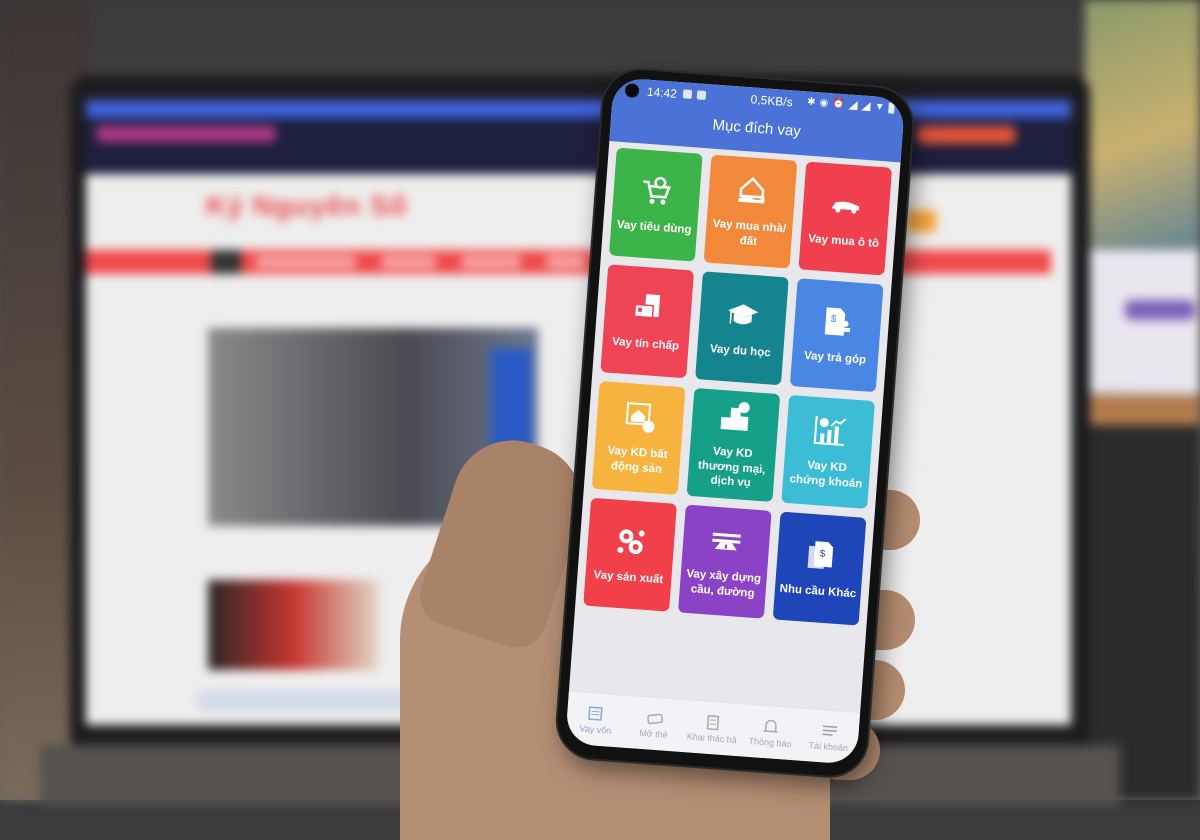  I want to click on tile-label: Vay mua nhà/ đất, so click(749, 234).